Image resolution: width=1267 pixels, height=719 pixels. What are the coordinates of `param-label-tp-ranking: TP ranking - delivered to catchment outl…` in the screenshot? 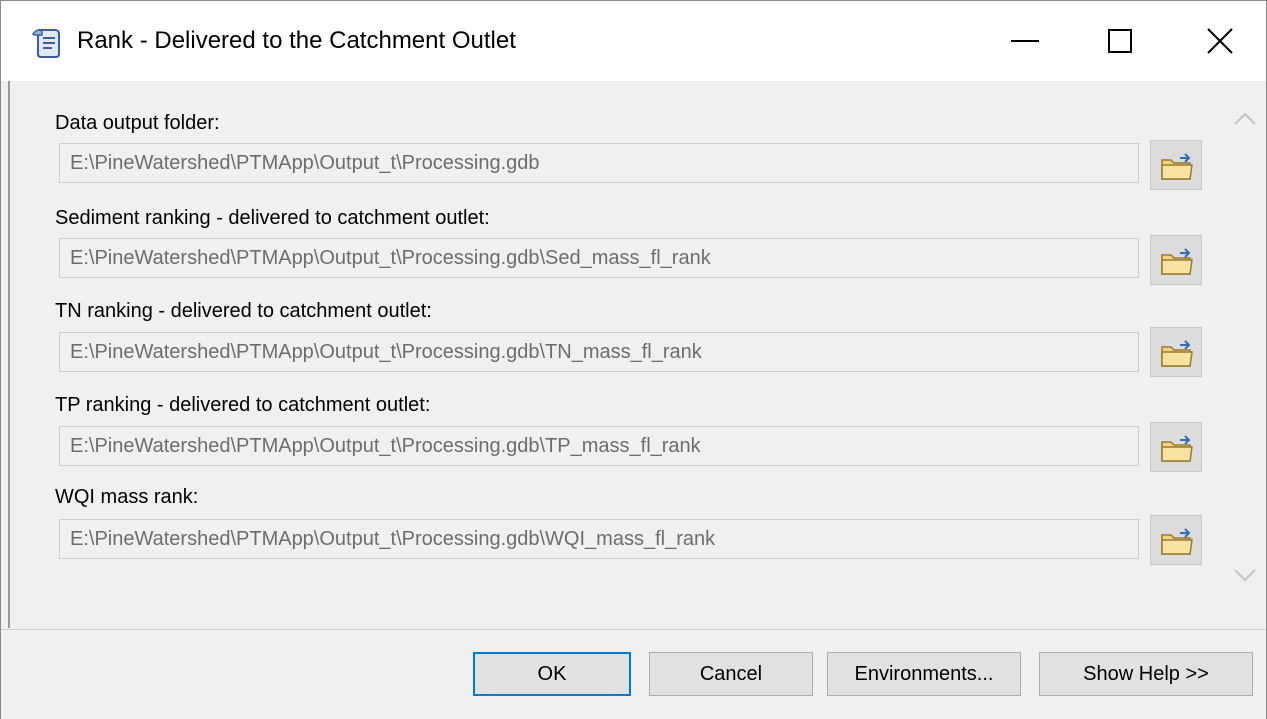 It's located at (243, 405).